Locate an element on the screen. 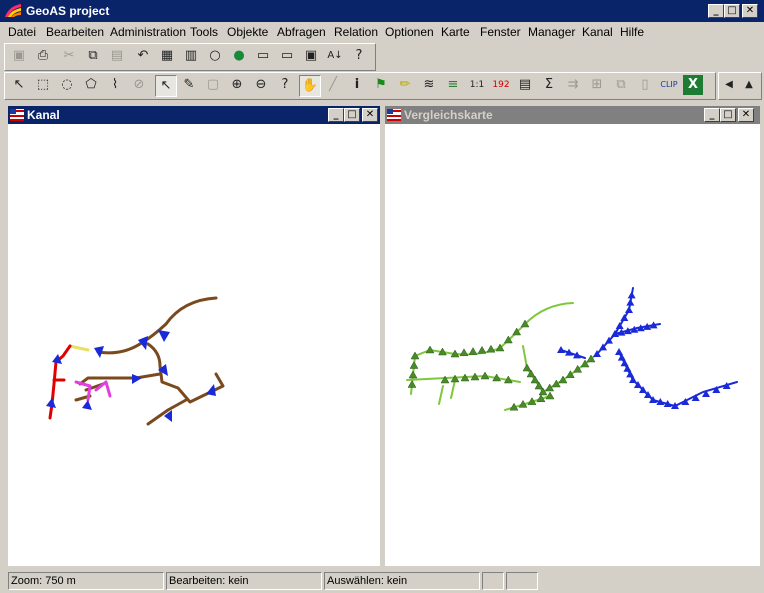 This screenshot has width=764, height=593. info-icon: i is located at coordinates (357, 85).